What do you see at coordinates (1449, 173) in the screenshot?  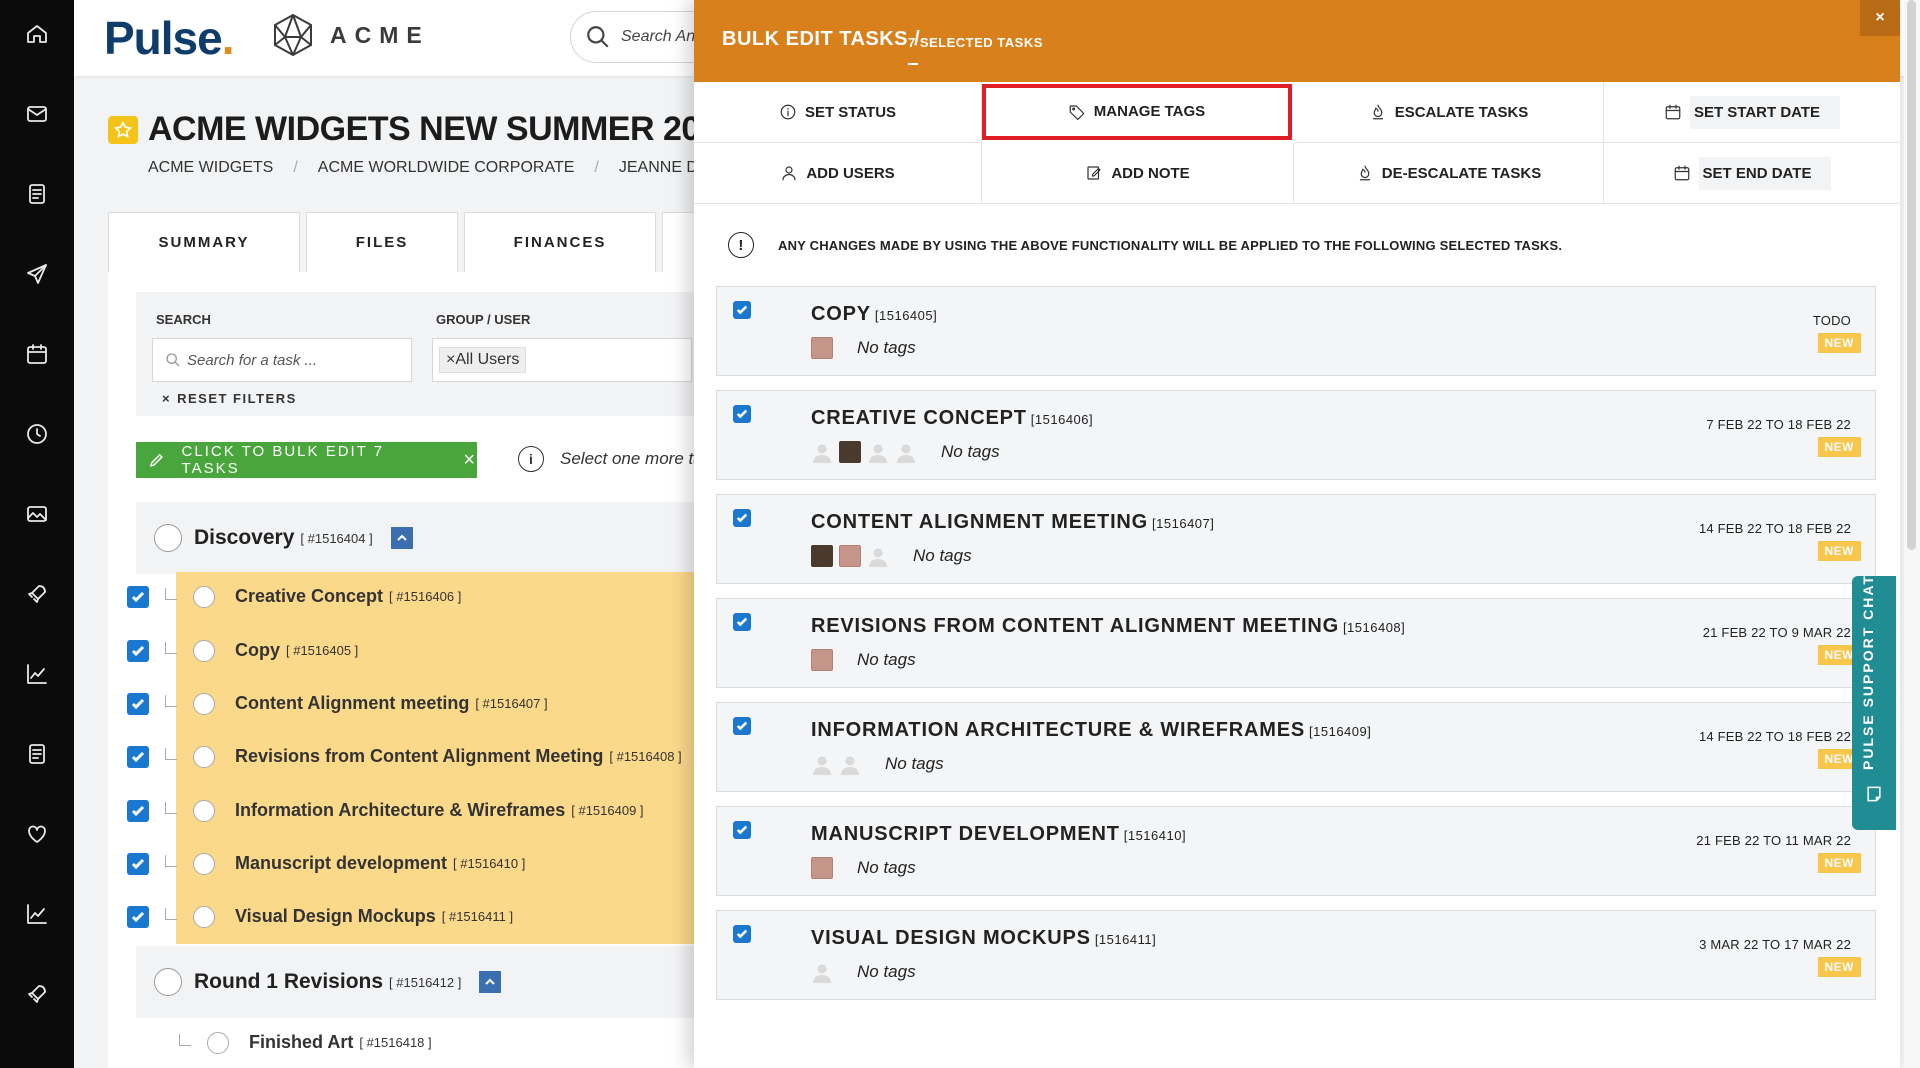 I see `de-escalate-tasks-button: DE-ESCALATE TASKS` at bounding box center [1449, 173].